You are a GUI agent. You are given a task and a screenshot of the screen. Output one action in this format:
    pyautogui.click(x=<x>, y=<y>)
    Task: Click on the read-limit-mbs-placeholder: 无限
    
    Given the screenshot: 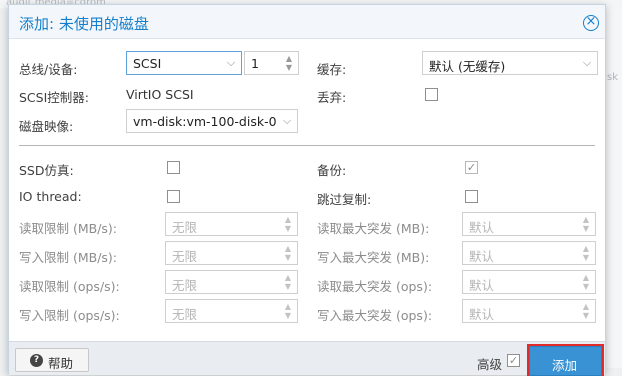 What is the action you would take?
    pyautogui.click(x=185, y=227)
    